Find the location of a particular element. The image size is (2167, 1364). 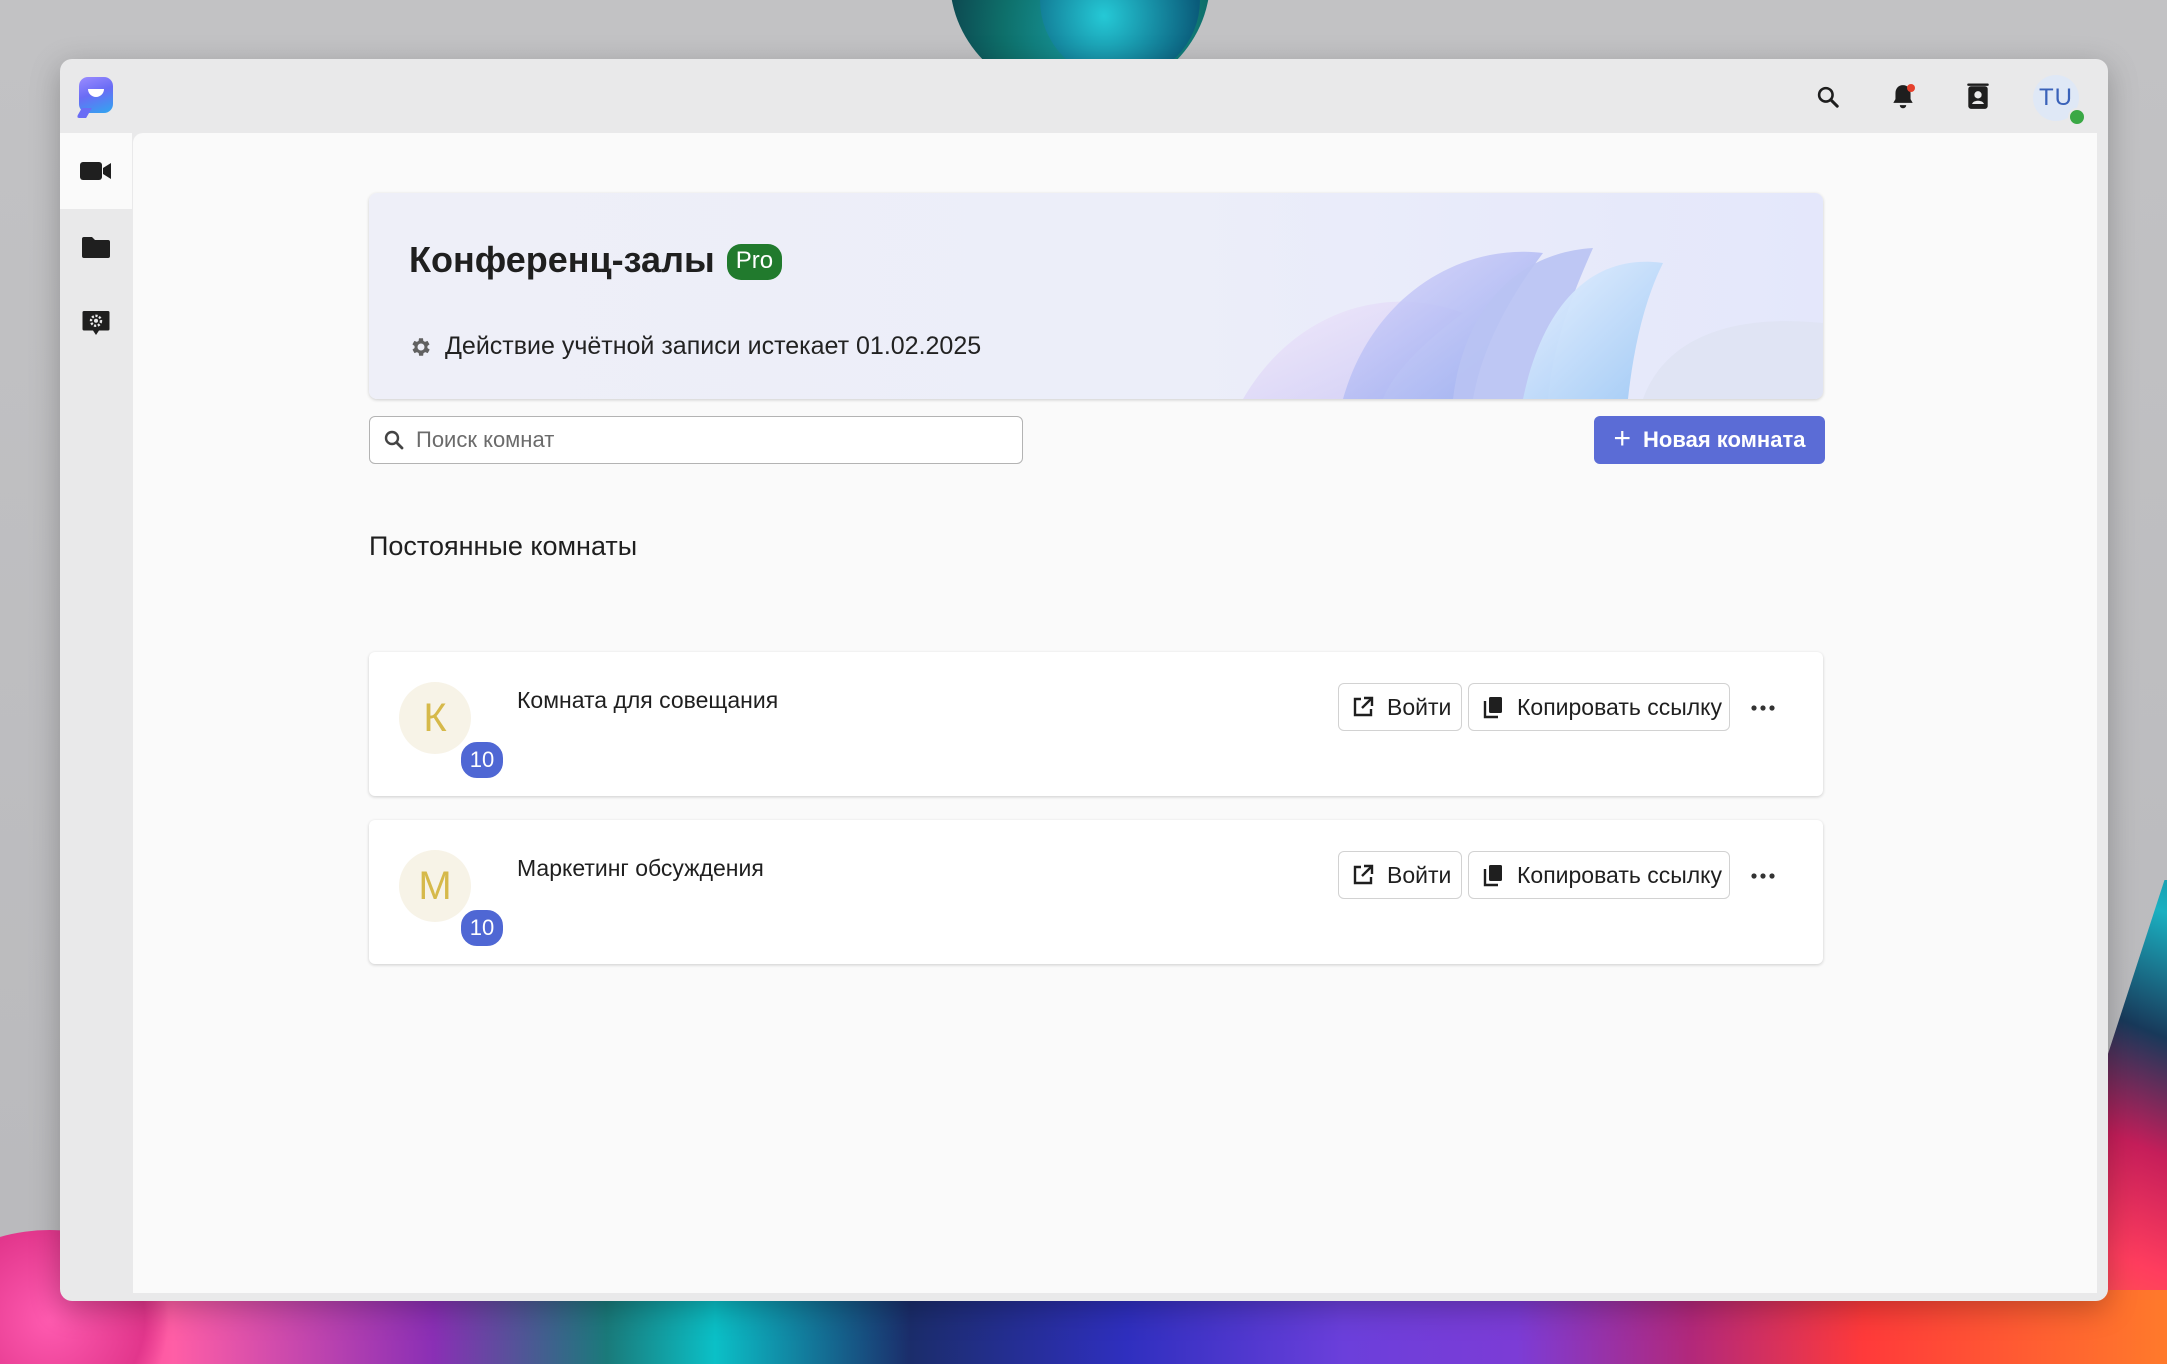

pro-badge: Pro is located at coordinates (754, 262).